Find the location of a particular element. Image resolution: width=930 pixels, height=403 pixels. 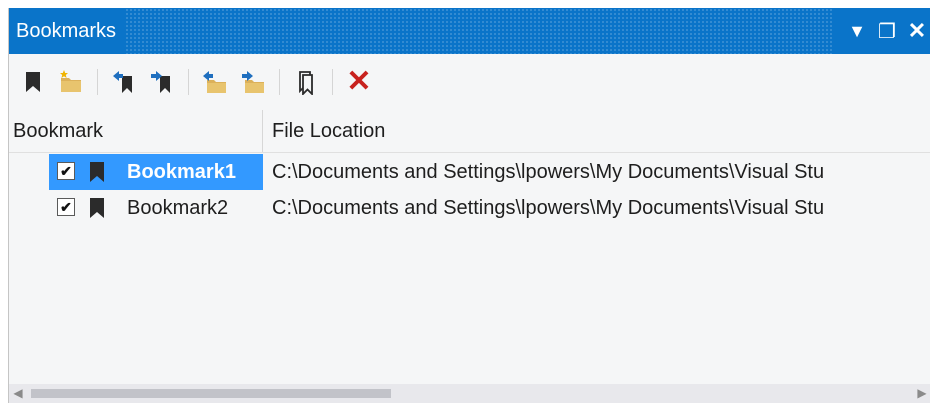

previous-bookmark-button is located at coordinates (124, 82).